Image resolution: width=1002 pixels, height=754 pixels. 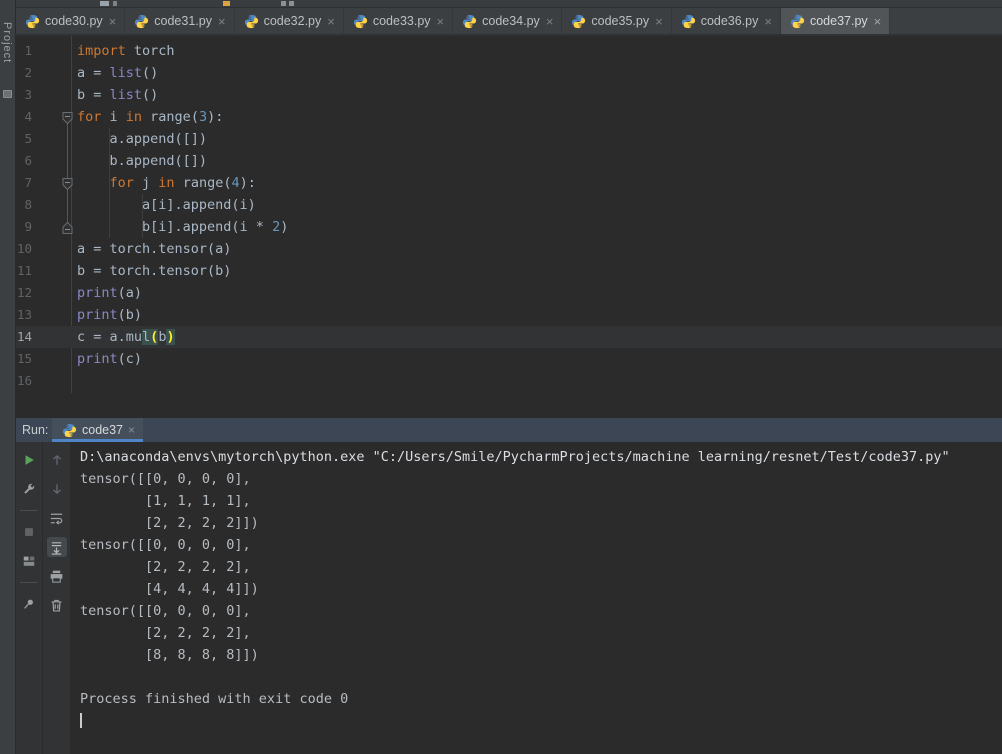 I want to click on main-toolbar-remnant, so click(x=509, y=4).